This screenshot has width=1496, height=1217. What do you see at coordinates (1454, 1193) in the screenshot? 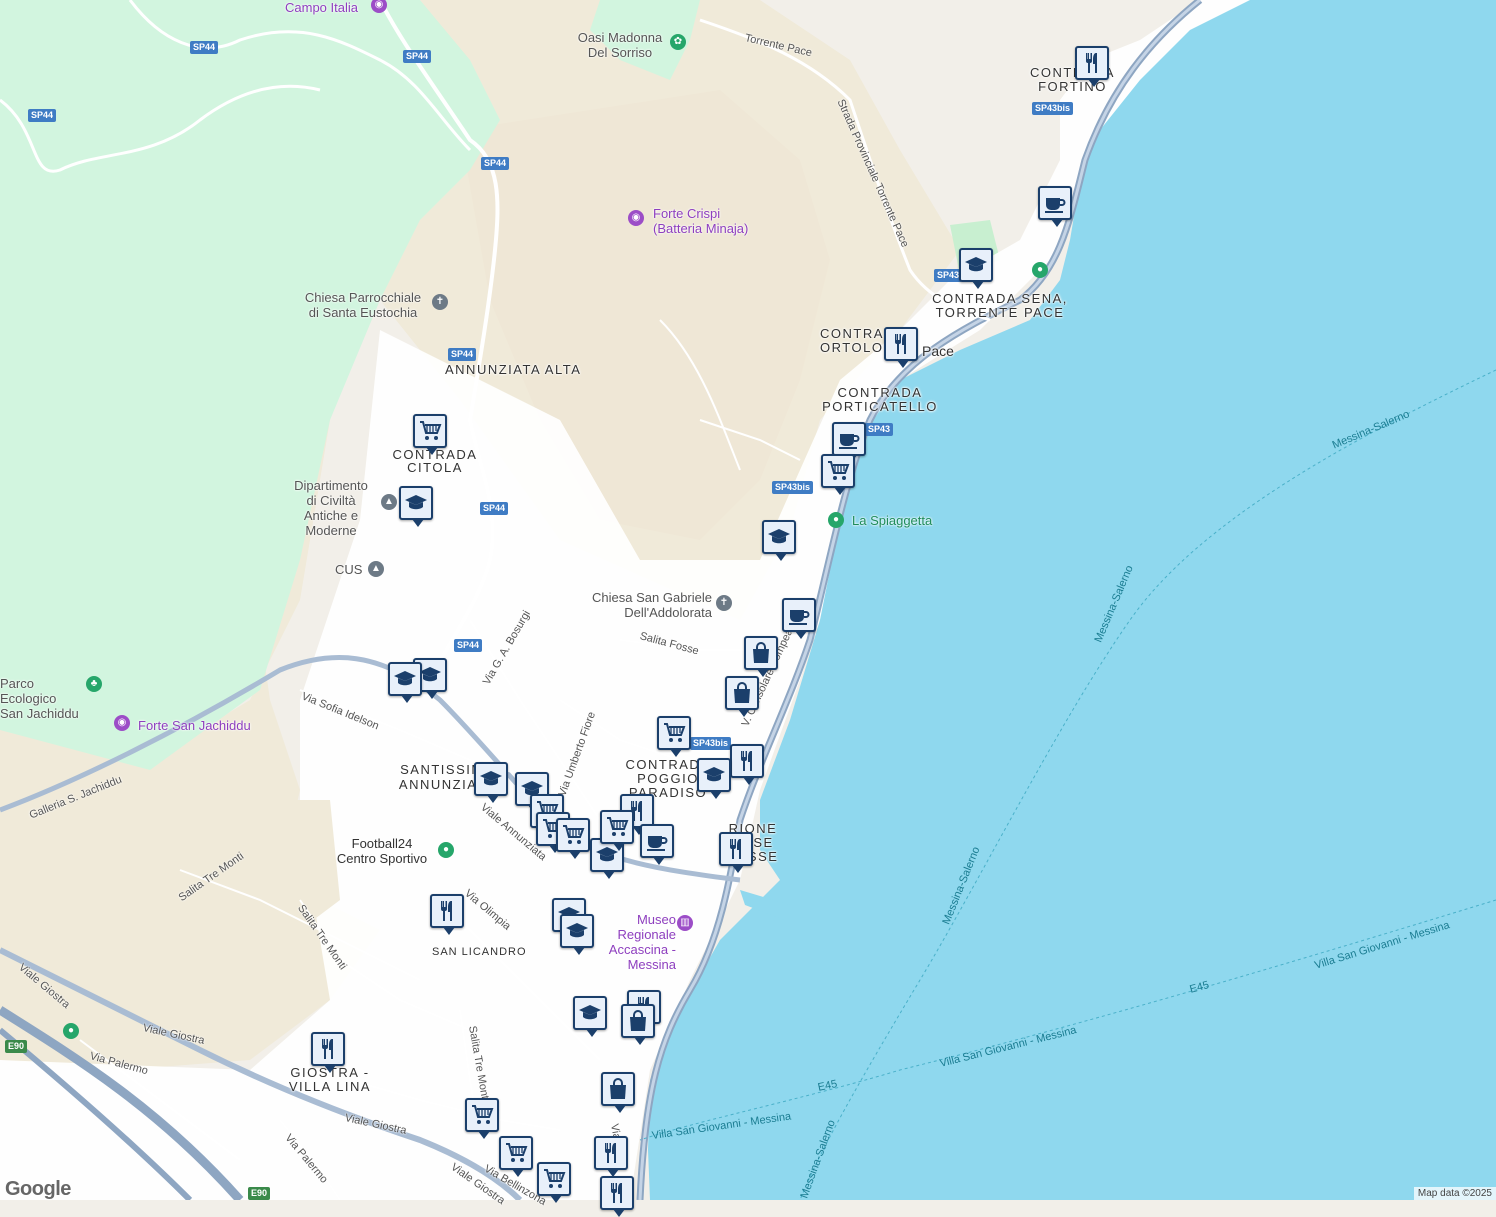
I see `map-data-attribution: Map data ©2025` at bounding box center [1454, 1193].